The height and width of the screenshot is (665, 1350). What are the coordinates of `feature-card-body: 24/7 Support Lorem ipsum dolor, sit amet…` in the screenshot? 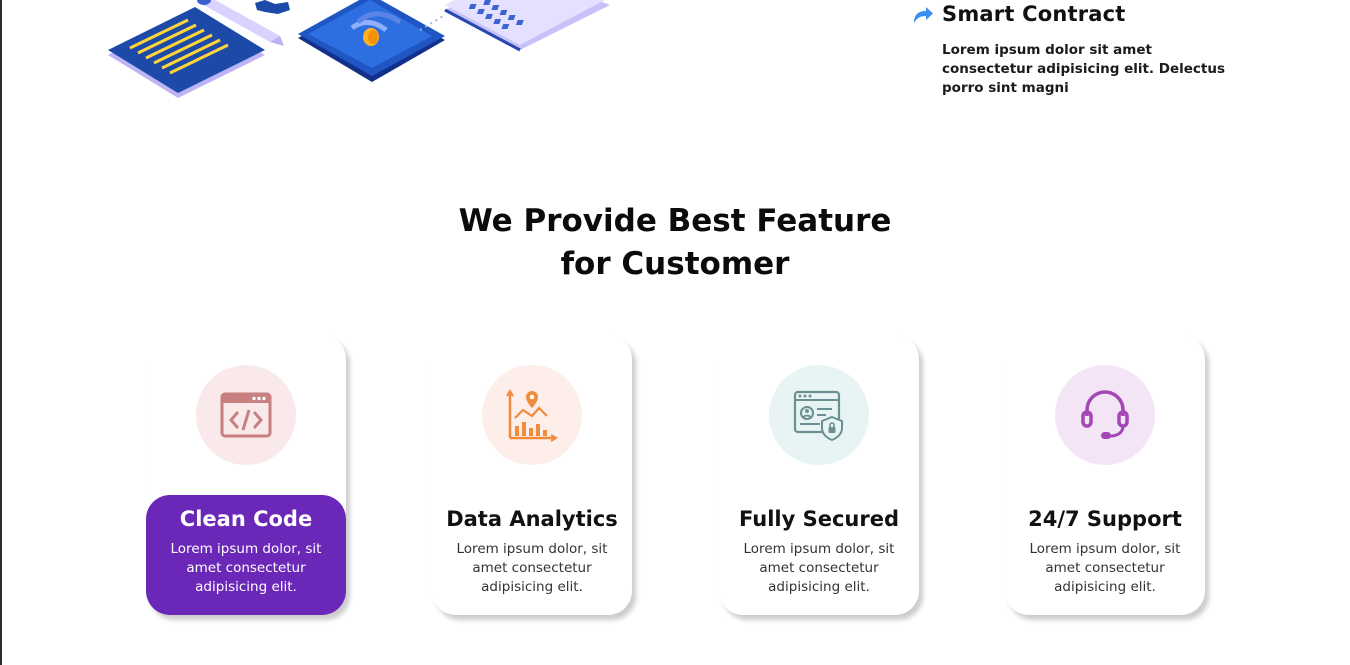 It's located at (1105, 555).